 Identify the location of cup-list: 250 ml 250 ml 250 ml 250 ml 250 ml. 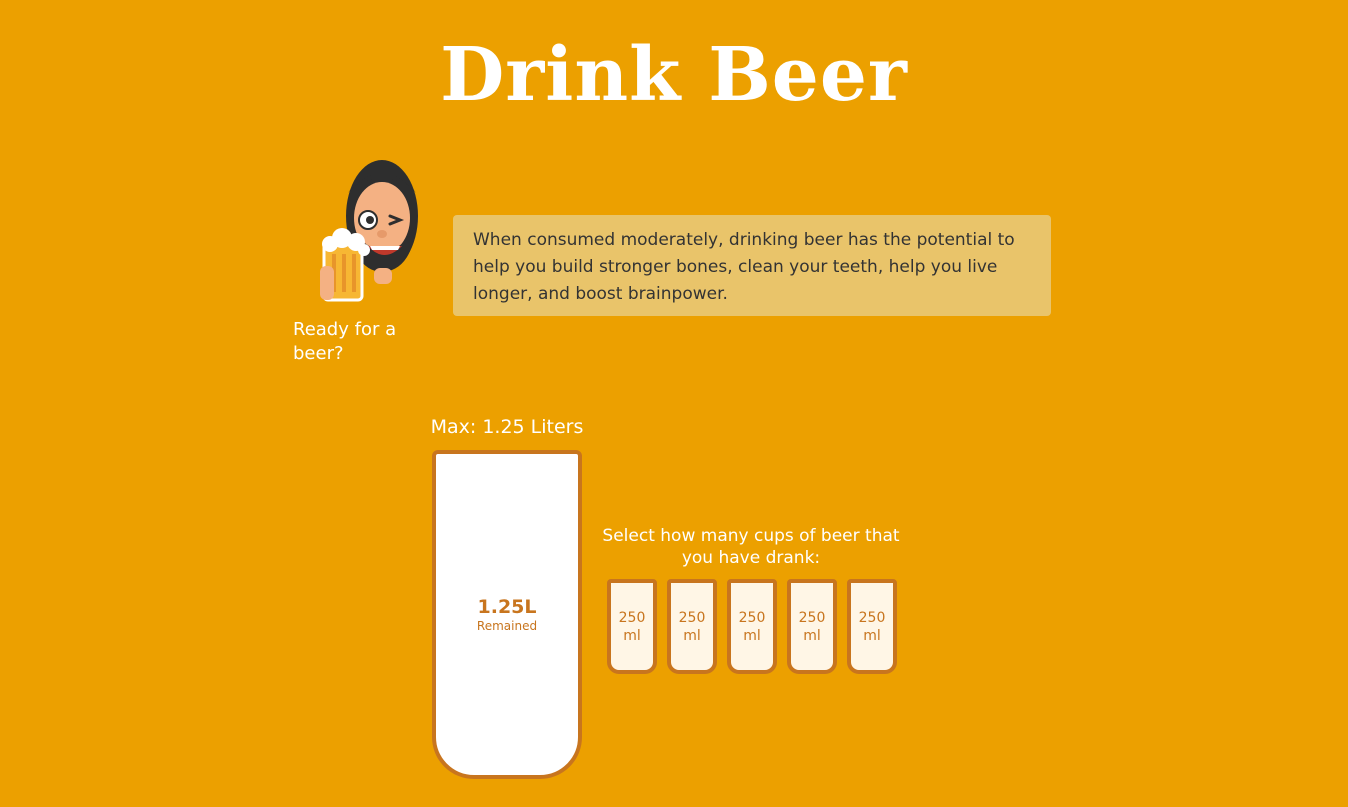
(752, 626).